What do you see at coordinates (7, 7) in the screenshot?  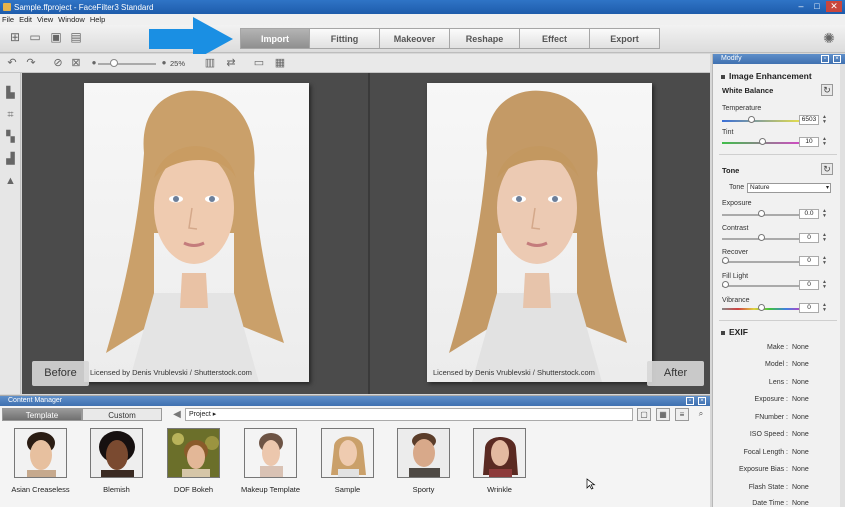 I see `app-icon` at bounding box center [7, 7].